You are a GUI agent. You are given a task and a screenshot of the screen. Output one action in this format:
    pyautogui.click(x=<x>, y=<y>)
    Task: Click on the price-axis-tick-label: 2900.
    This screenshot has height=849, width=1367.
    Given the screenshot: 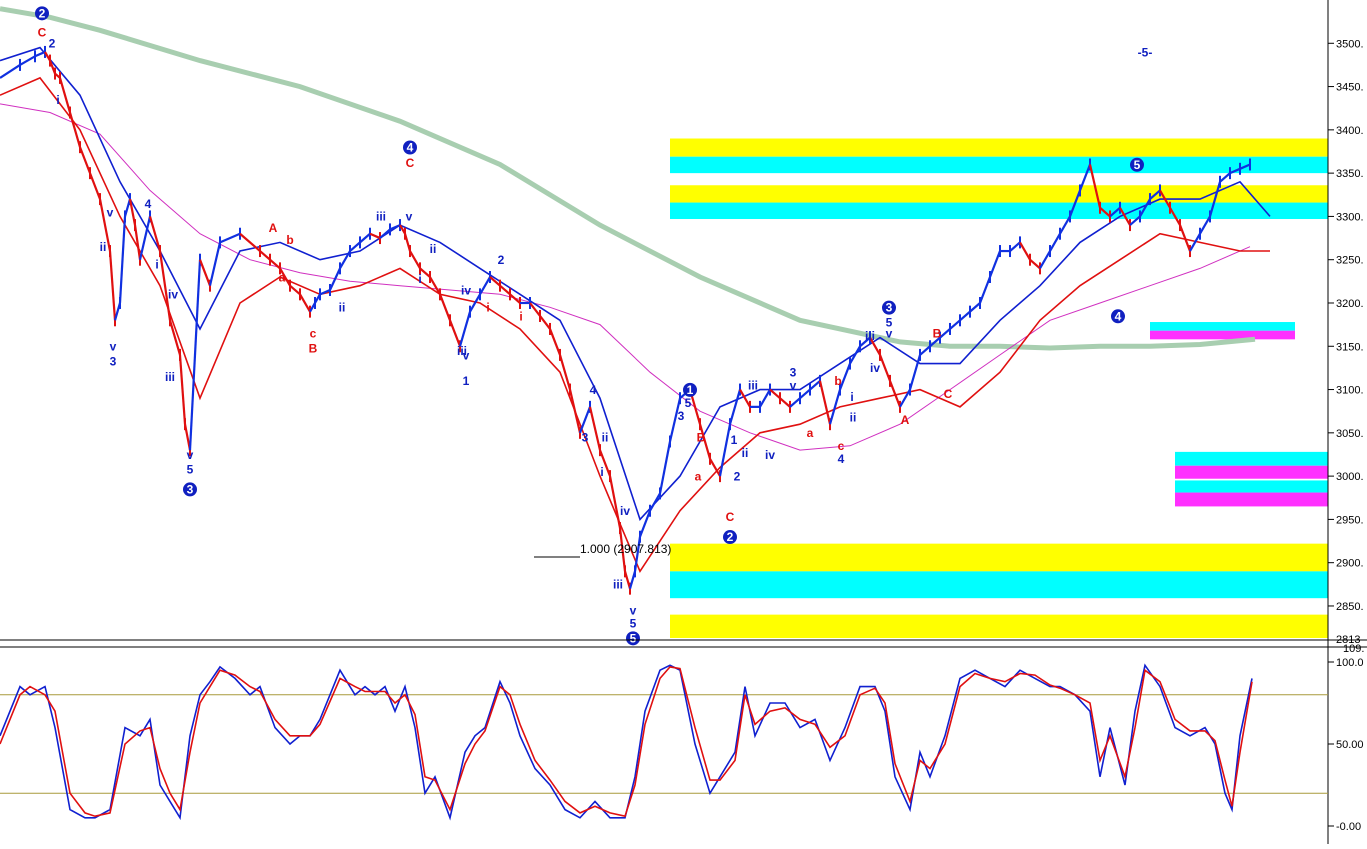 What is the action you would take?
    pyautogui.click(x=1350, y=564)
    